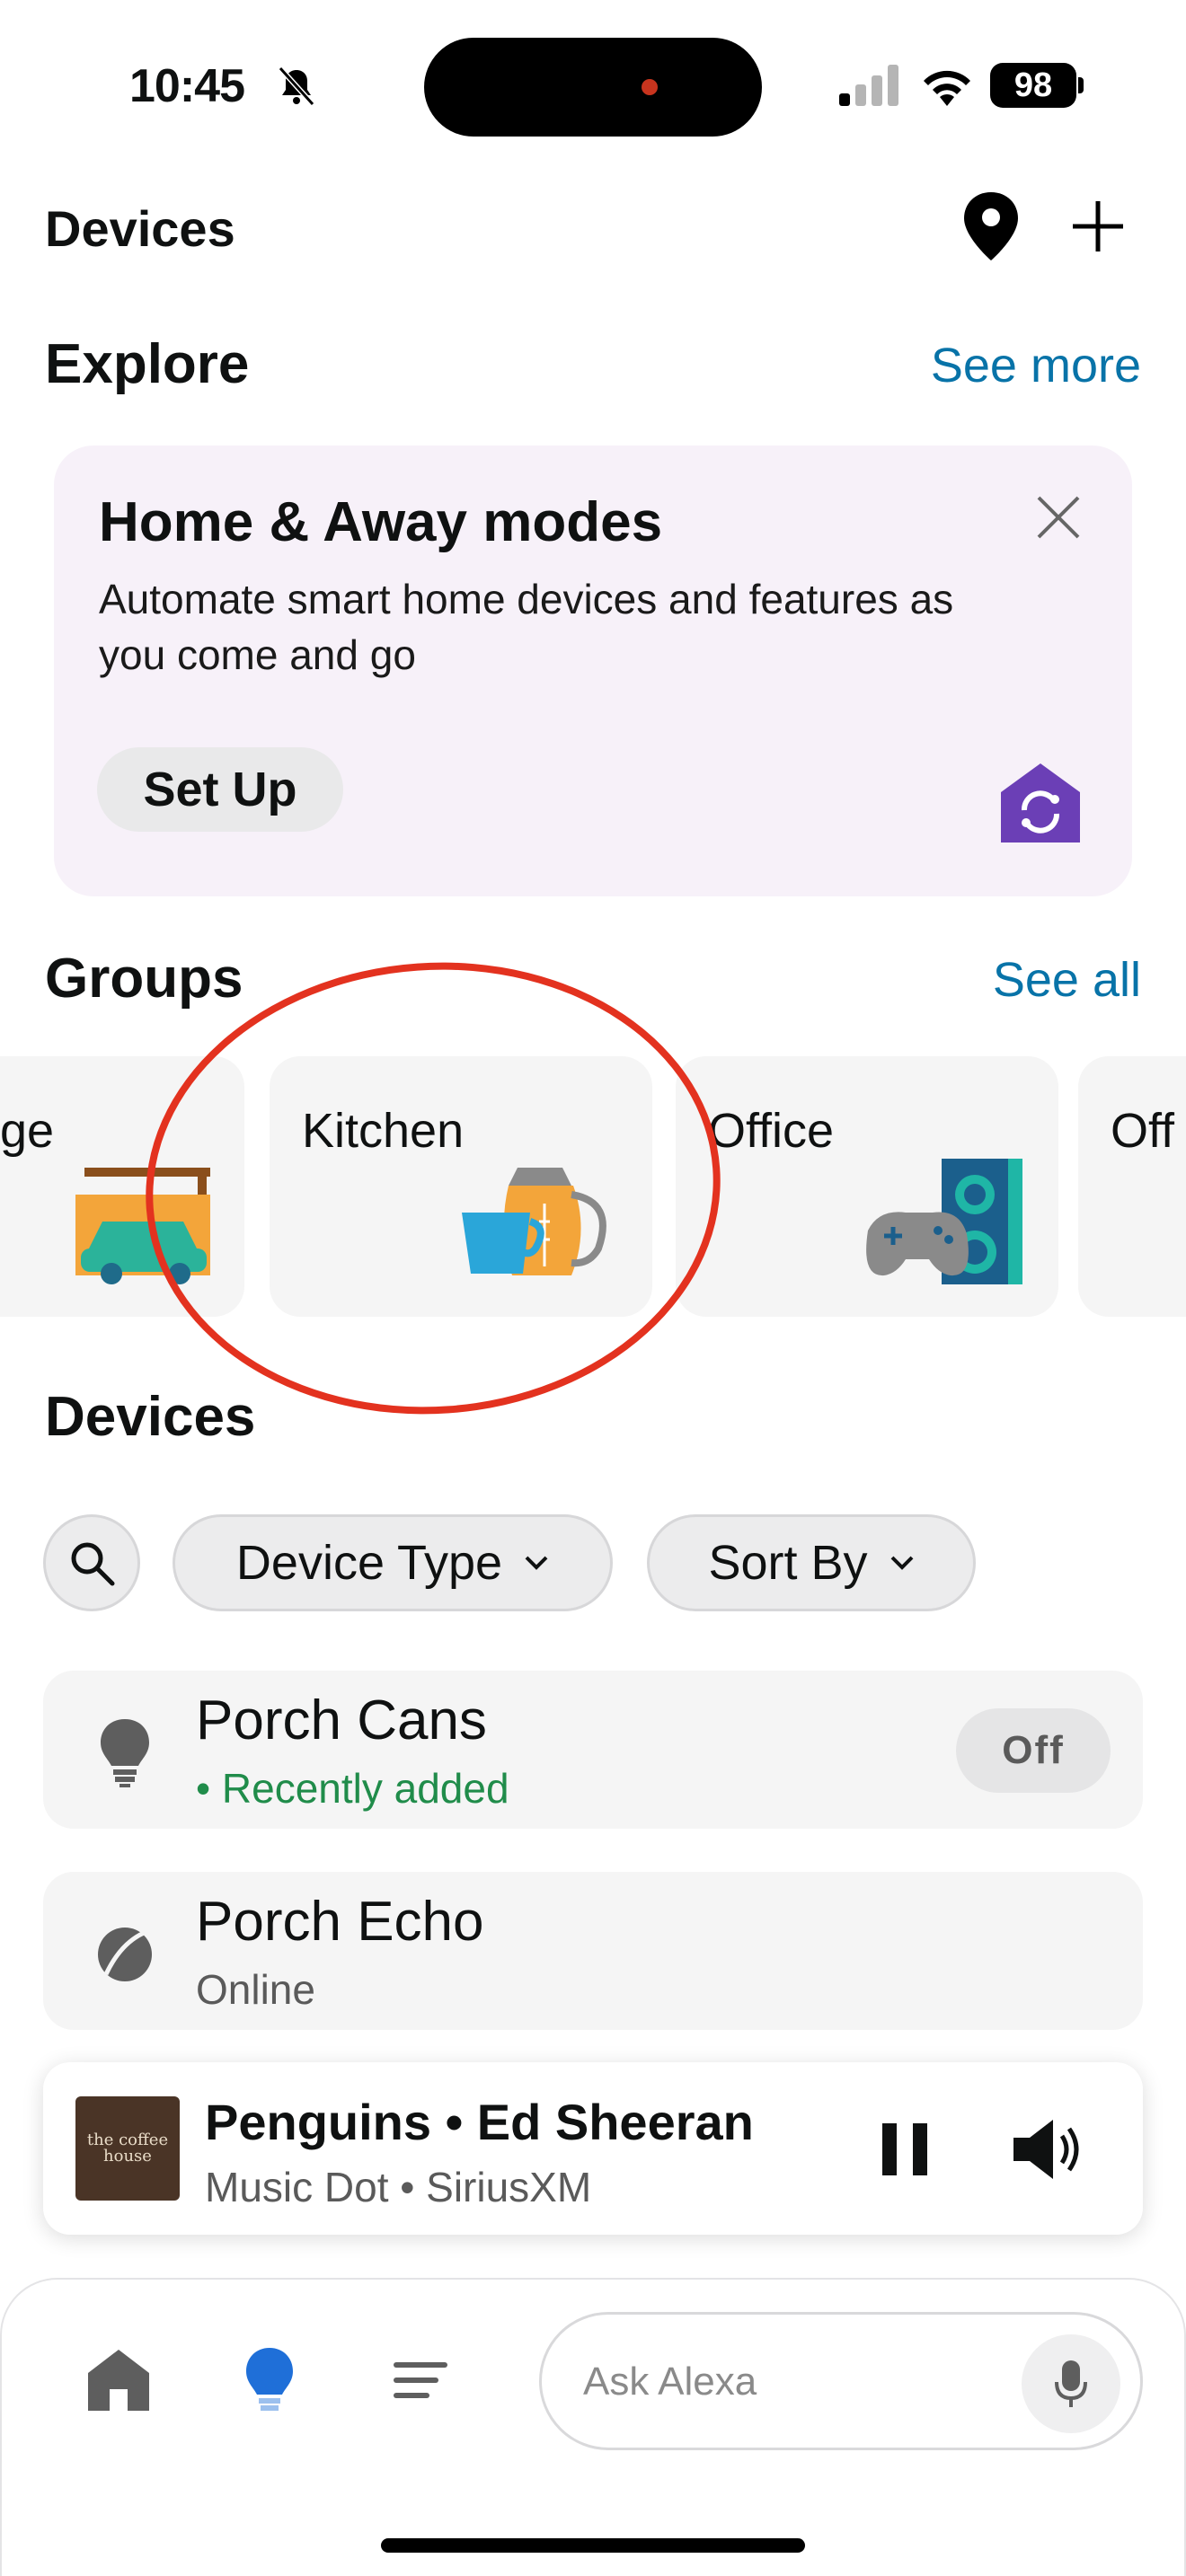 The height and width of the screenshot is (2576, 1186). Describe the element at coordinates (420, 2380) in the screenshot. I see `more-menu-icon` at that location.